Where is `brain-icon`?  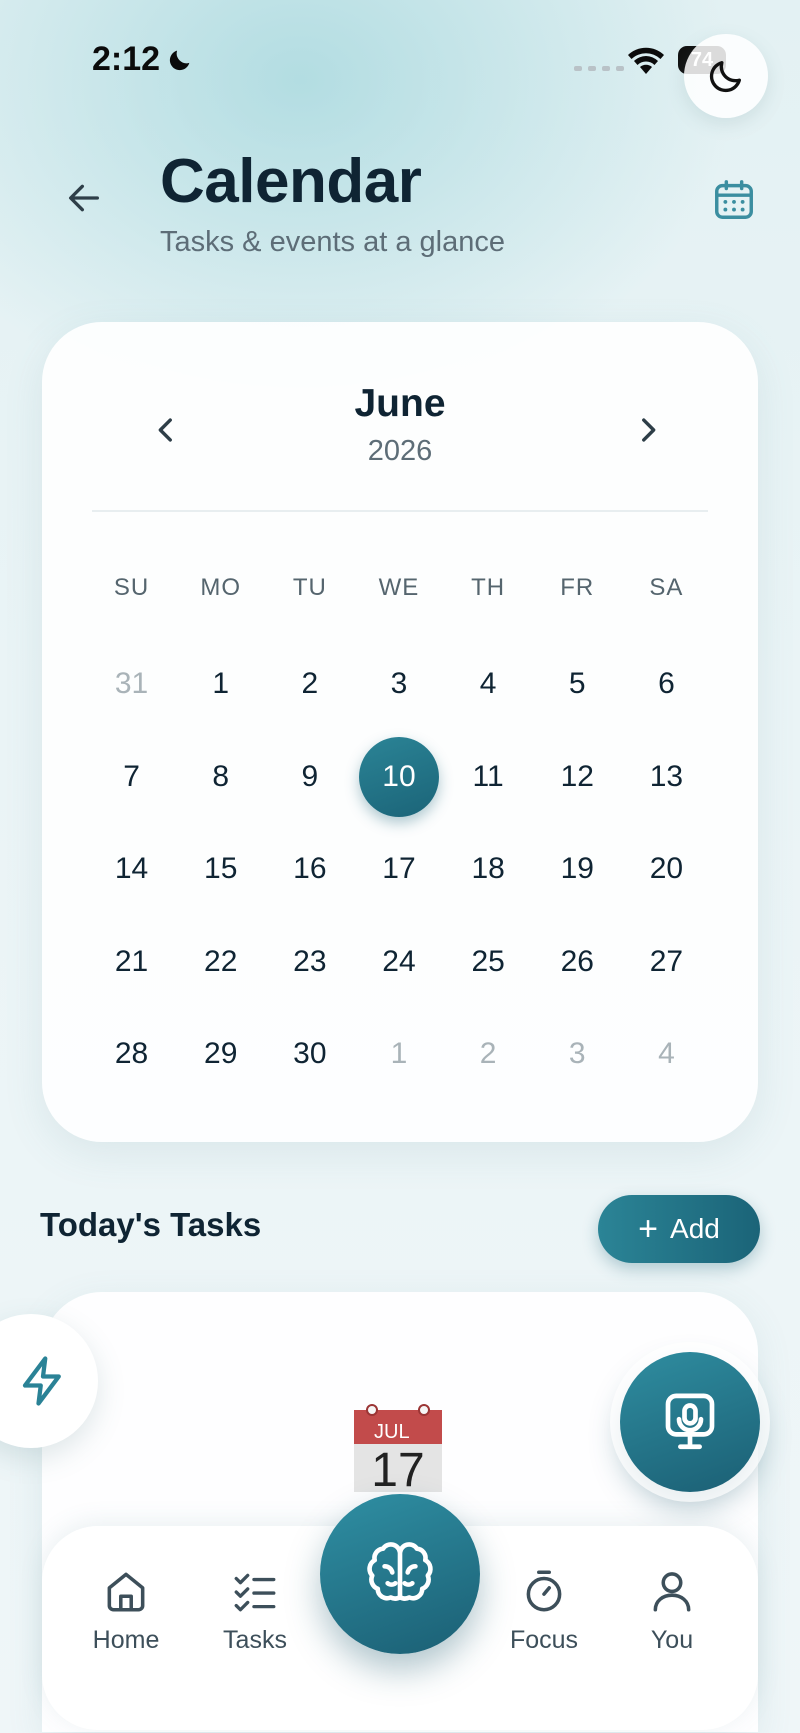 brain-icon is located at coordinates (400, 1571).